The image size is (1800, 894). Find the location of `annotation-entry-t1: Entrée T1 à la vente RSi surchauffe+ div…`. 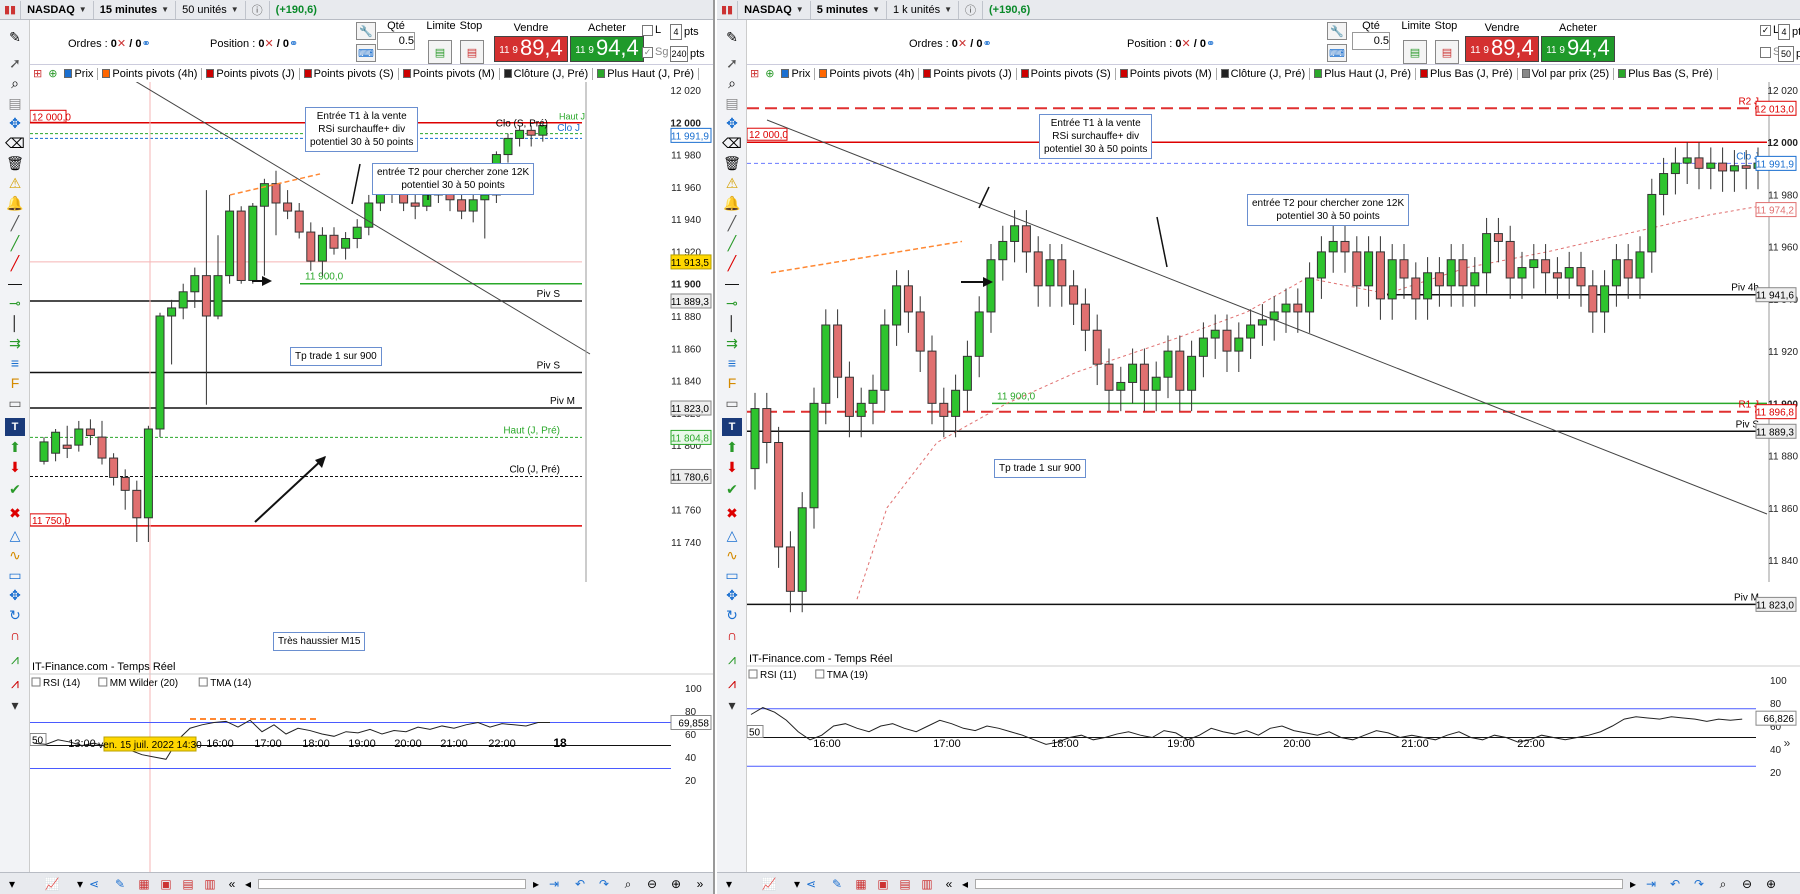

annotation-entry-t1: Entrée T1 à la vente RSi surchauffe+ div… is located at coordinates (1096, 136).